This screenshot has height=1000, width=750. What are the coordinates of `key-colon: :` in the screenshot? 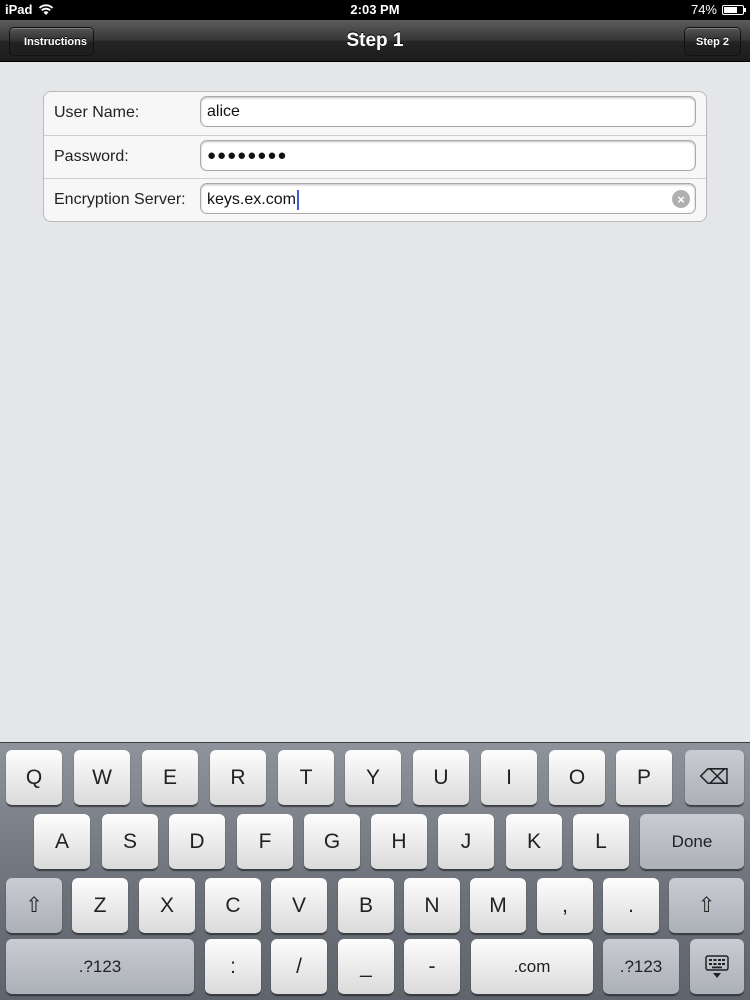 It's located at (233, 967).